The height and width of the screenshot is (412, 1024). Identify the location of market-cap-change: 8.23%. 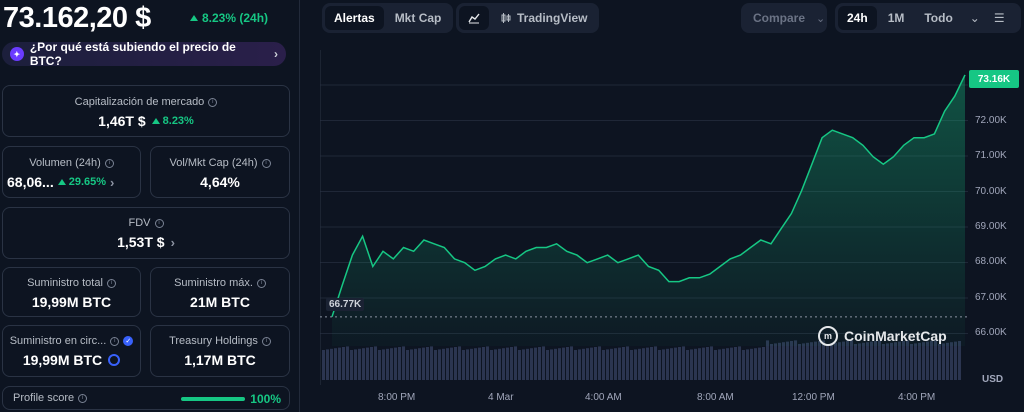
(172, 121).